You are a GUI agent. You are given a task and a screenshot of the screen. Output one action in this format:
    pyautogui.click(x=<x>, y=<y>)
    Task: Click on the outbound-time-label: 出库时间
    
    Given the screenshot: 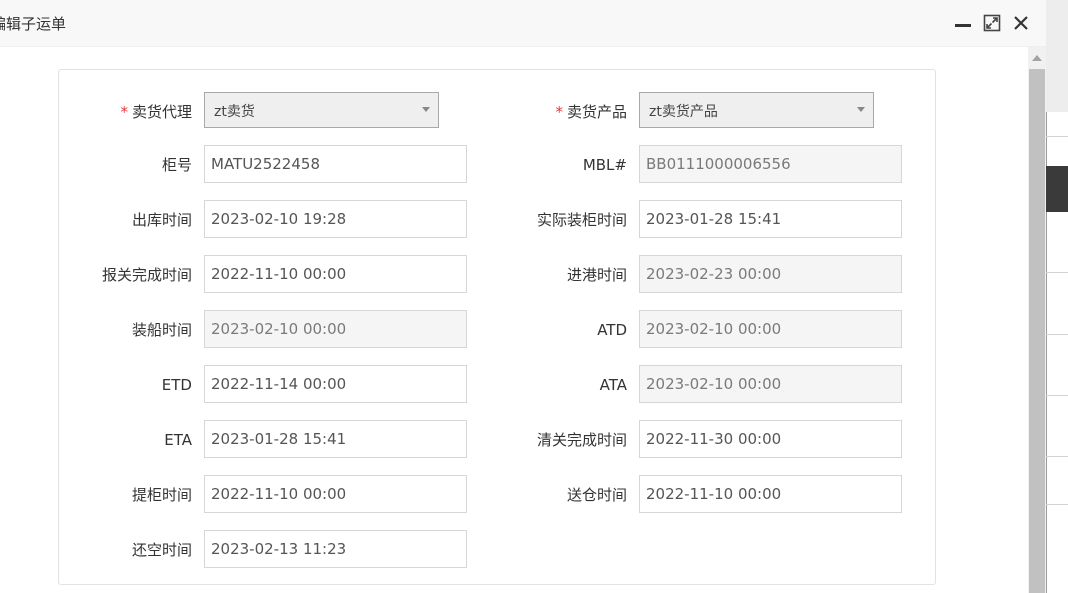 What is the action you would take?
    pyautogui.click(x=161, y=220)
    